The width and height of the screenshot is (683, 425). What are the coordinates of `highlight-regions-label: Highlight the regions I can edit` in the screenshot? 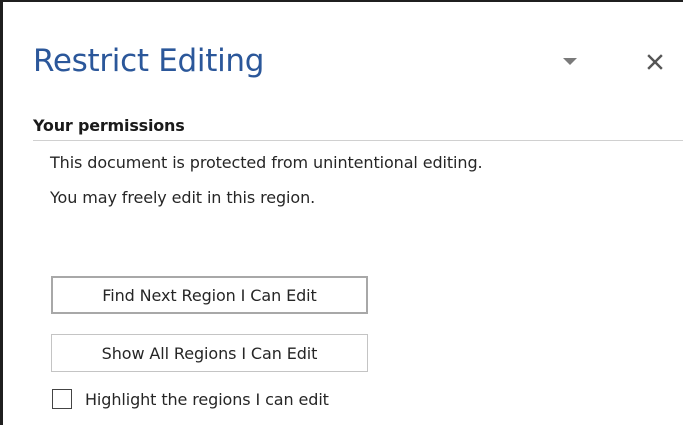 It's located at (207, 399).